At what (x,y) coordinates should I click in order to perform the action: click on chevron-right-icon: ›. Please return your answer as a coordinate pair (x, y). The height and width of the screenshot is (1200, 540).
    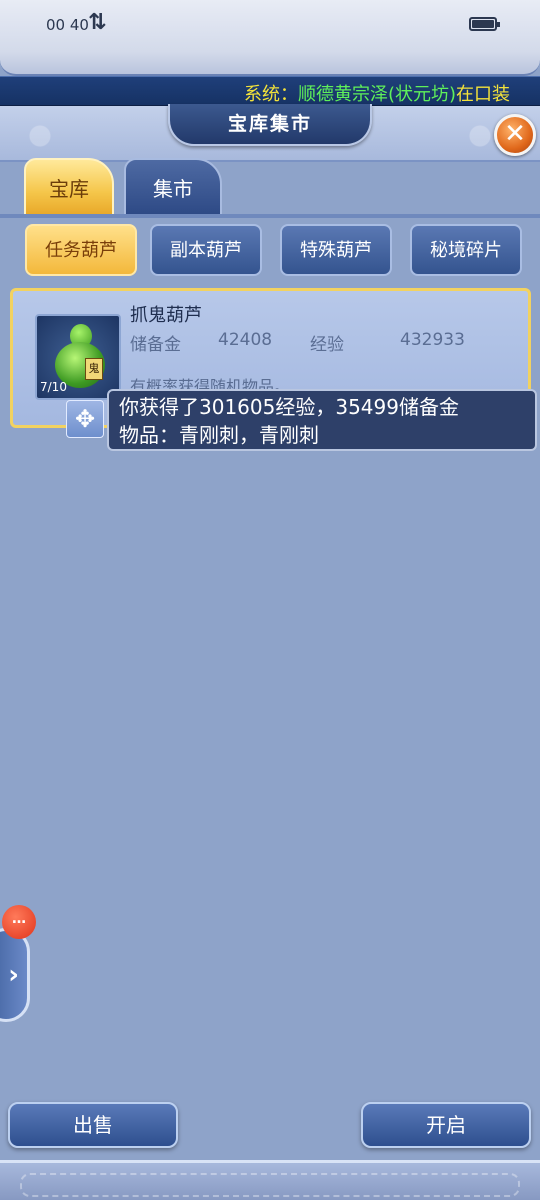
    Looking at the image, I should click on (13, 975).